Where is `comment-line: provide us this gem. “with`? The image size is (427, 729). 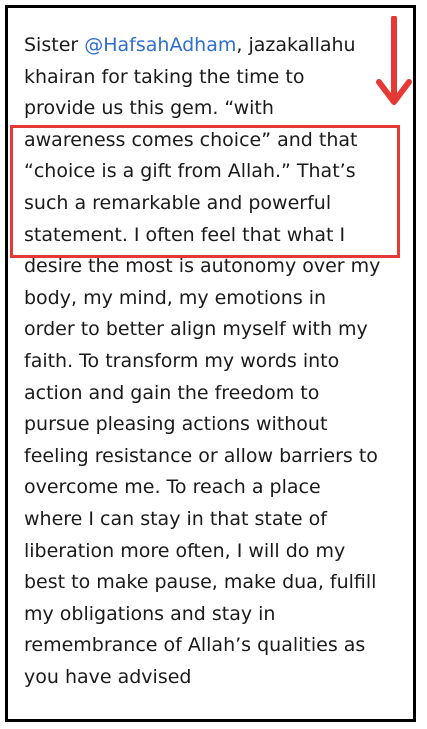 comment-line: provide us this gem. “with is located at coordinates (149, 108).